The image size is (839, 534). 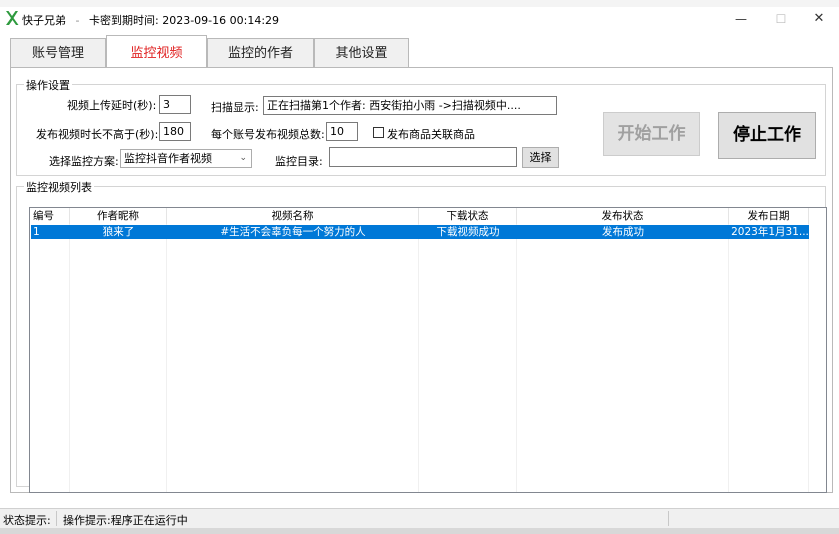 I want to click on column-header-title: 视频名称, so click(x=293, y=216).